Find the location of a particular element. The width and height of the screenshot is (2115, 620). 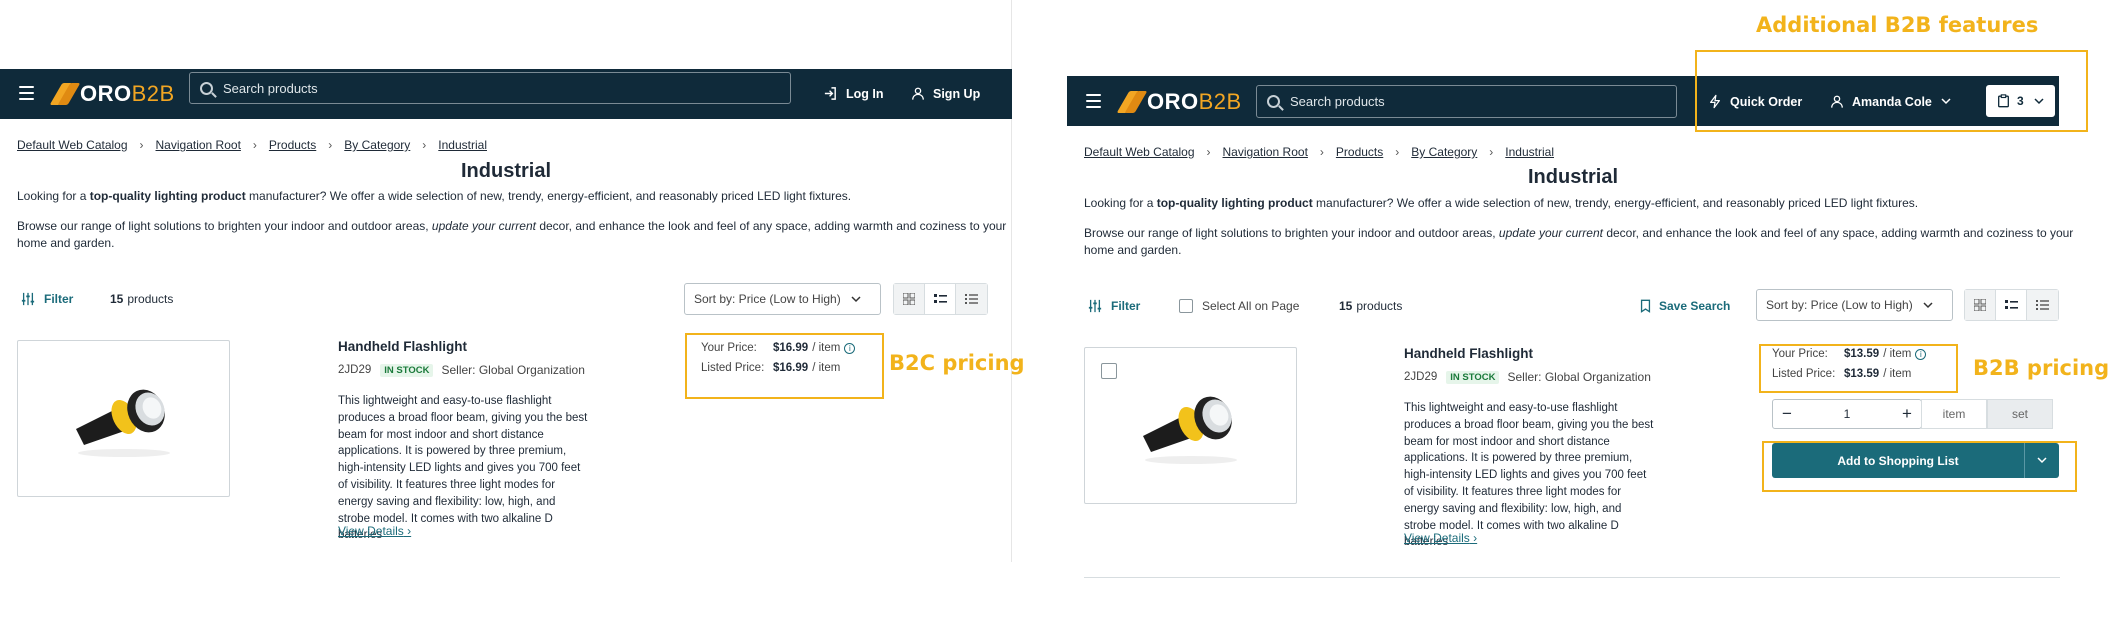

select-all-label: Select All on Page is located at coordinates (1251, 306).